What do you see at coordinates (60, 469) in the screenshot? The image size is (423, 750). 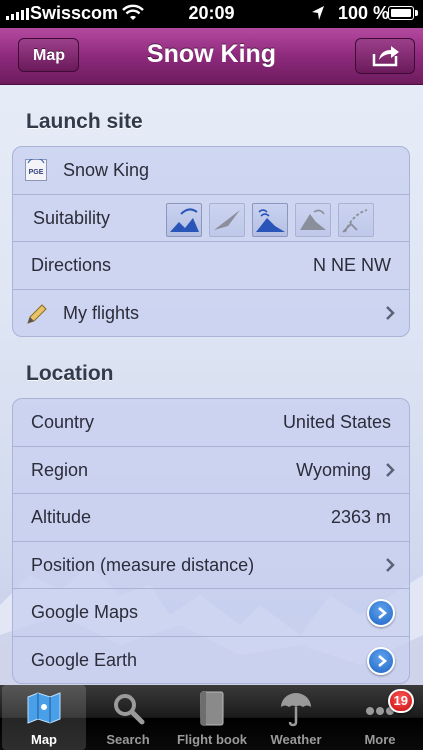 I see `region-label: Region` at bounding box center [60, 469].